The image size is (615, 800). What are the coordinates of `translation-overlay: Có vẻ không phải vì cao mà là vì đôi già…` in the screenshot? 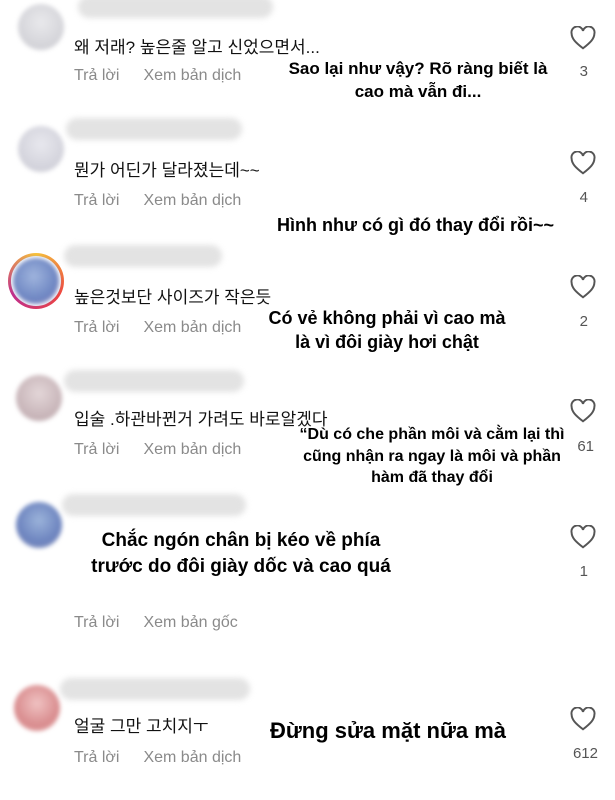 It's located at (387, 330).